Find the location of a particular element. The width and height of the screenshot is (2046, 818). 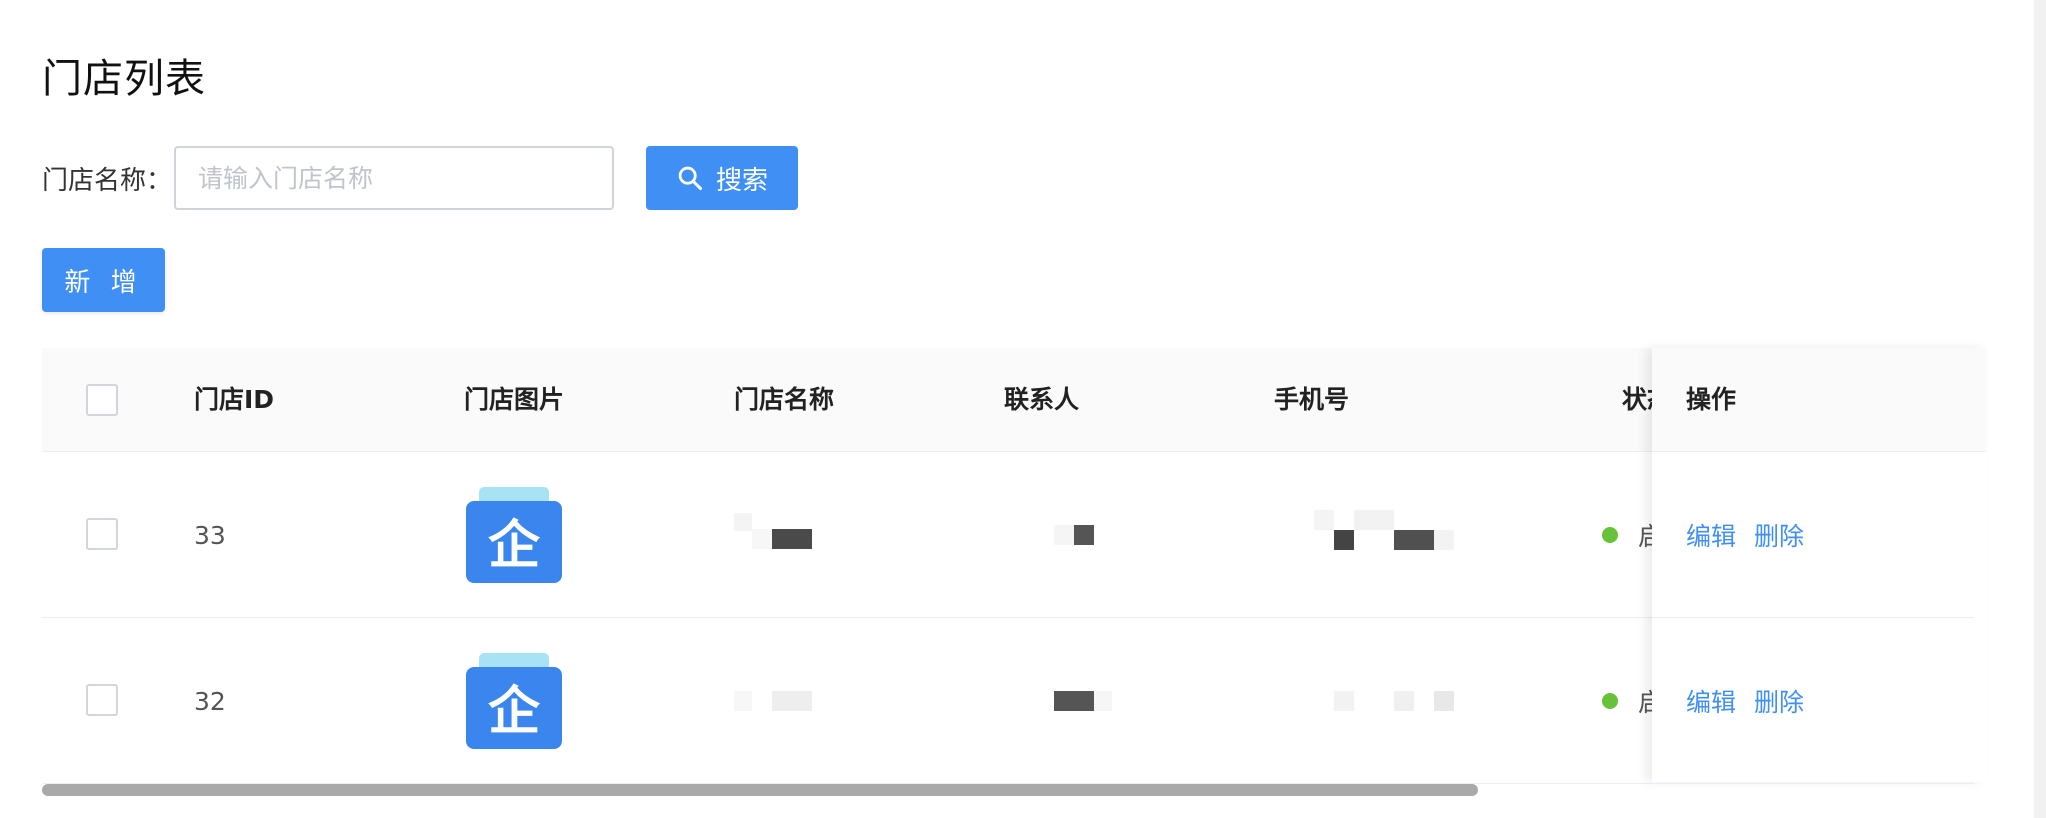

column-header-actions: 操作 is located at coordinates (1711, 399).